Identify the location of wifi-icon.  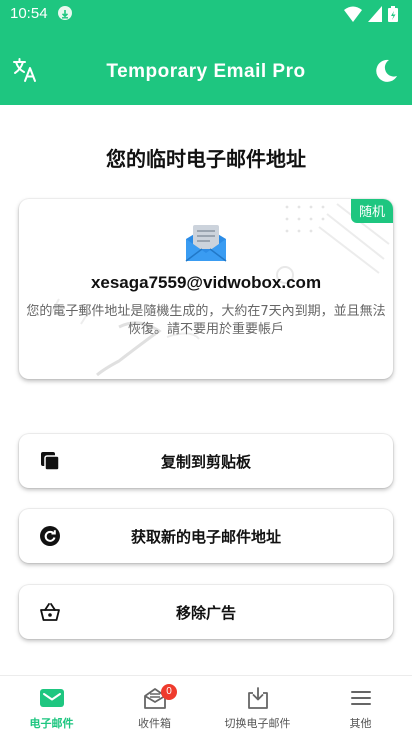
(353, 14).